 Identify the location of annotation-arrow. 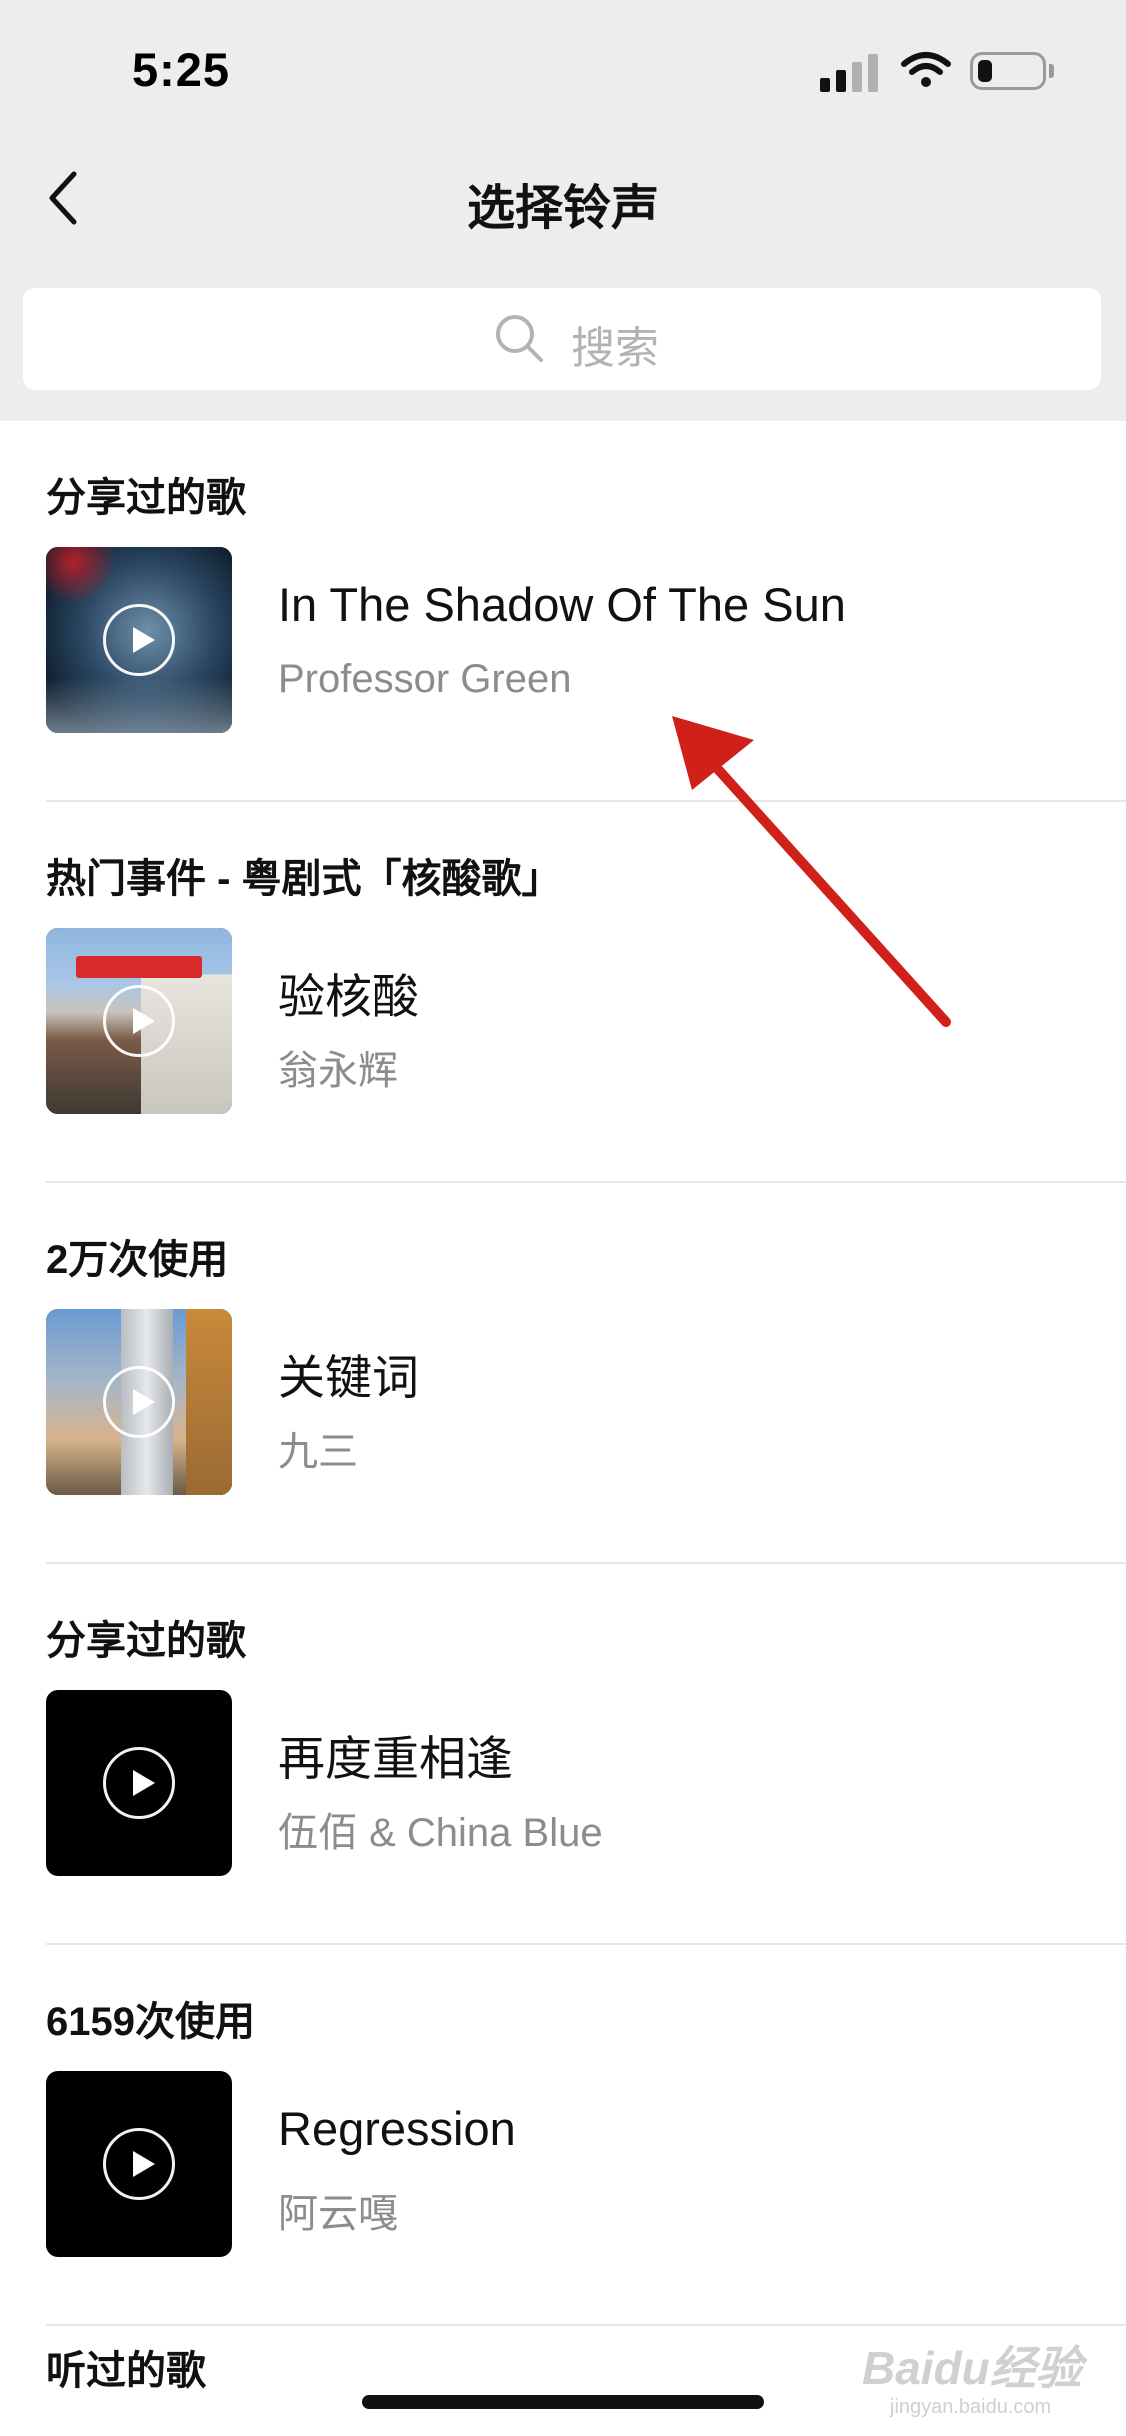
(811, 871).